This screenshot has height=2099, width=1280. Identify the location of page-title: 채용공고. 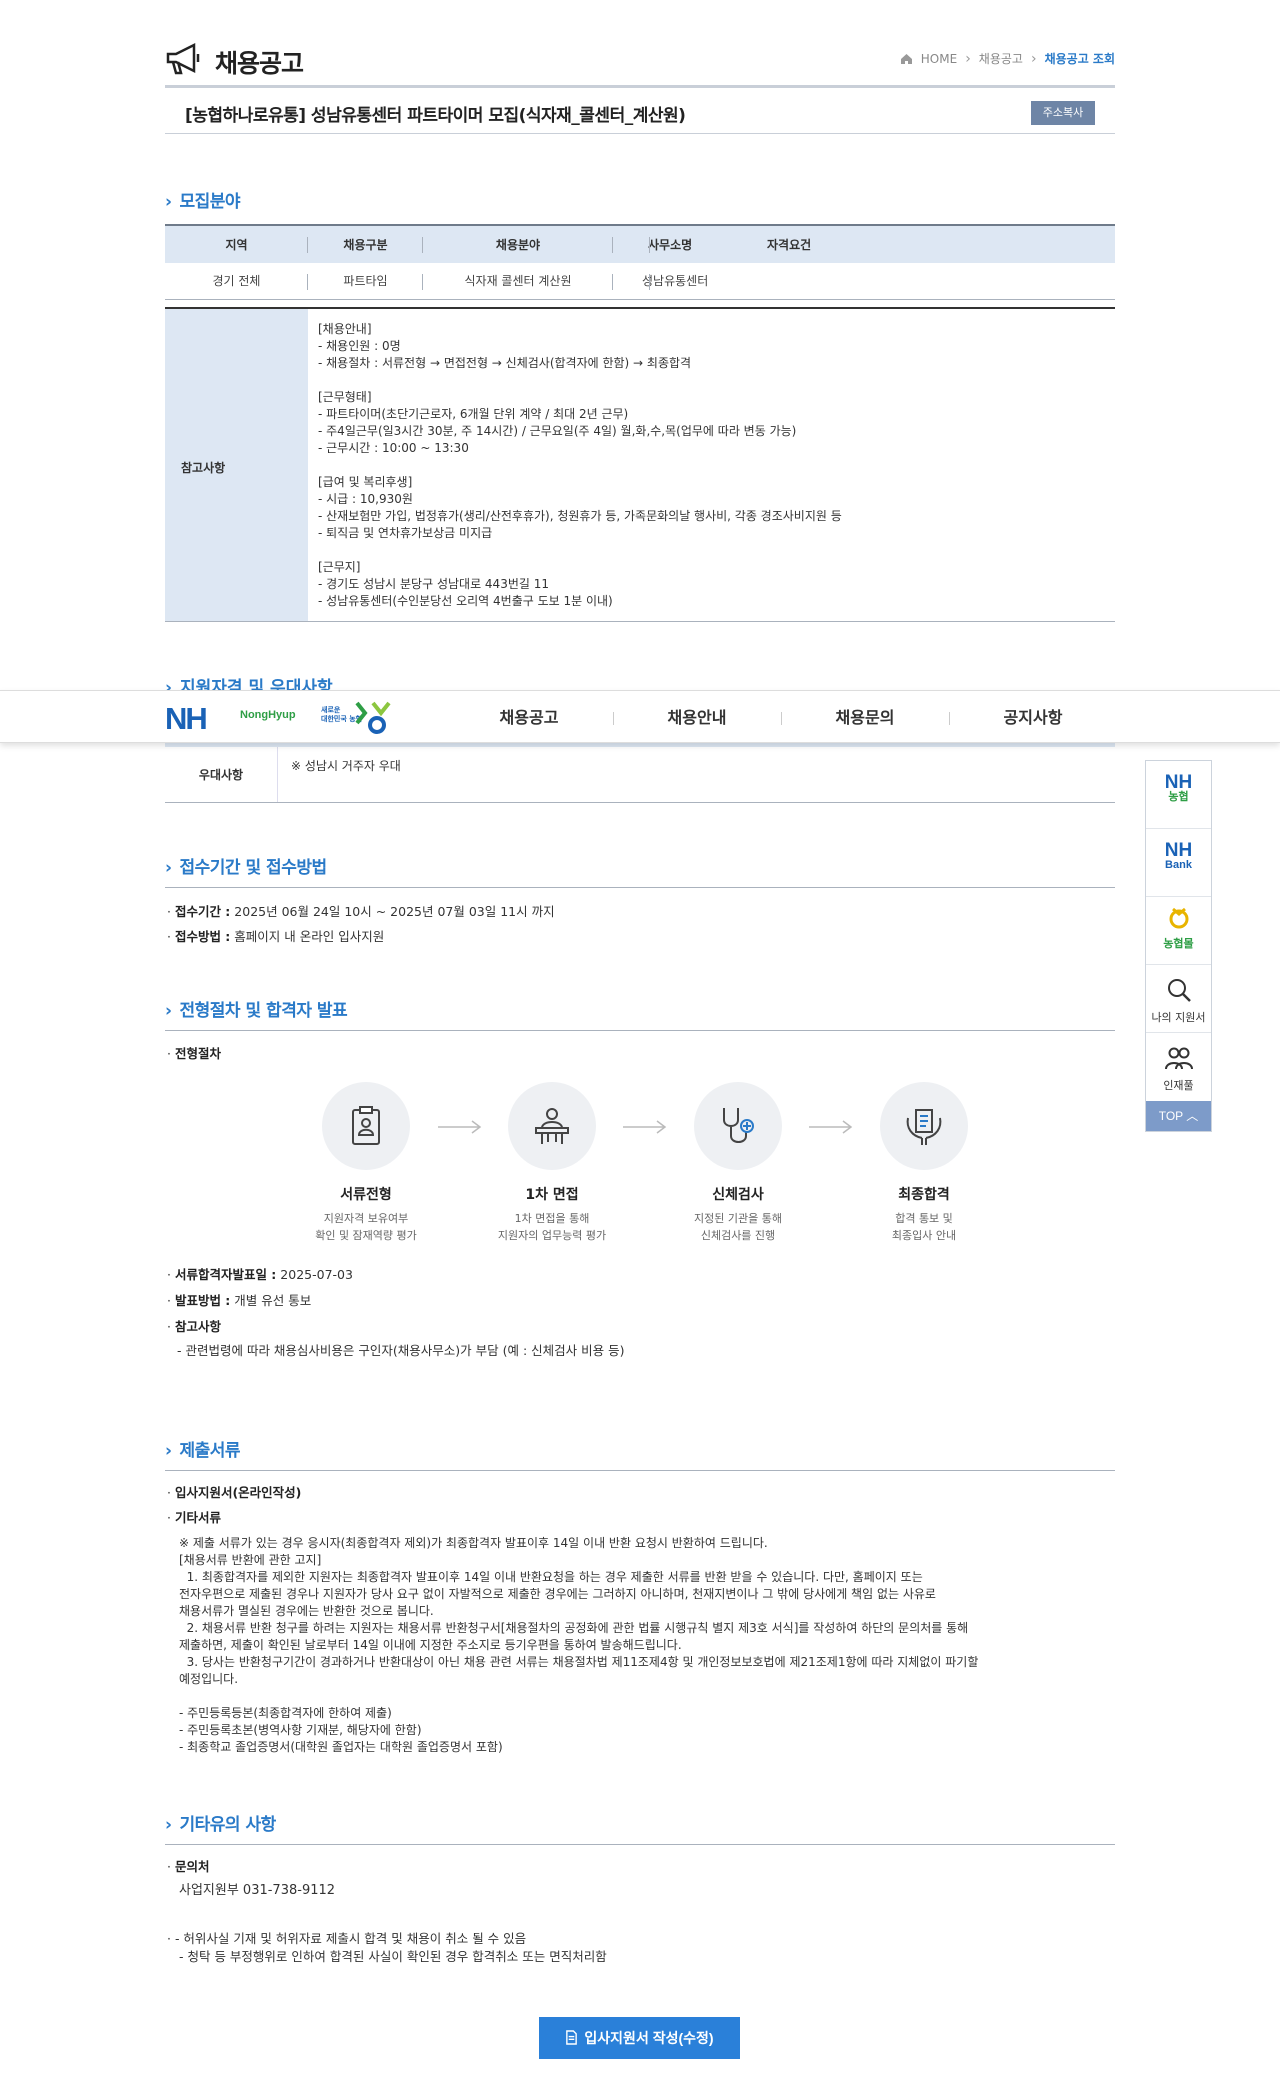
(259, 63).